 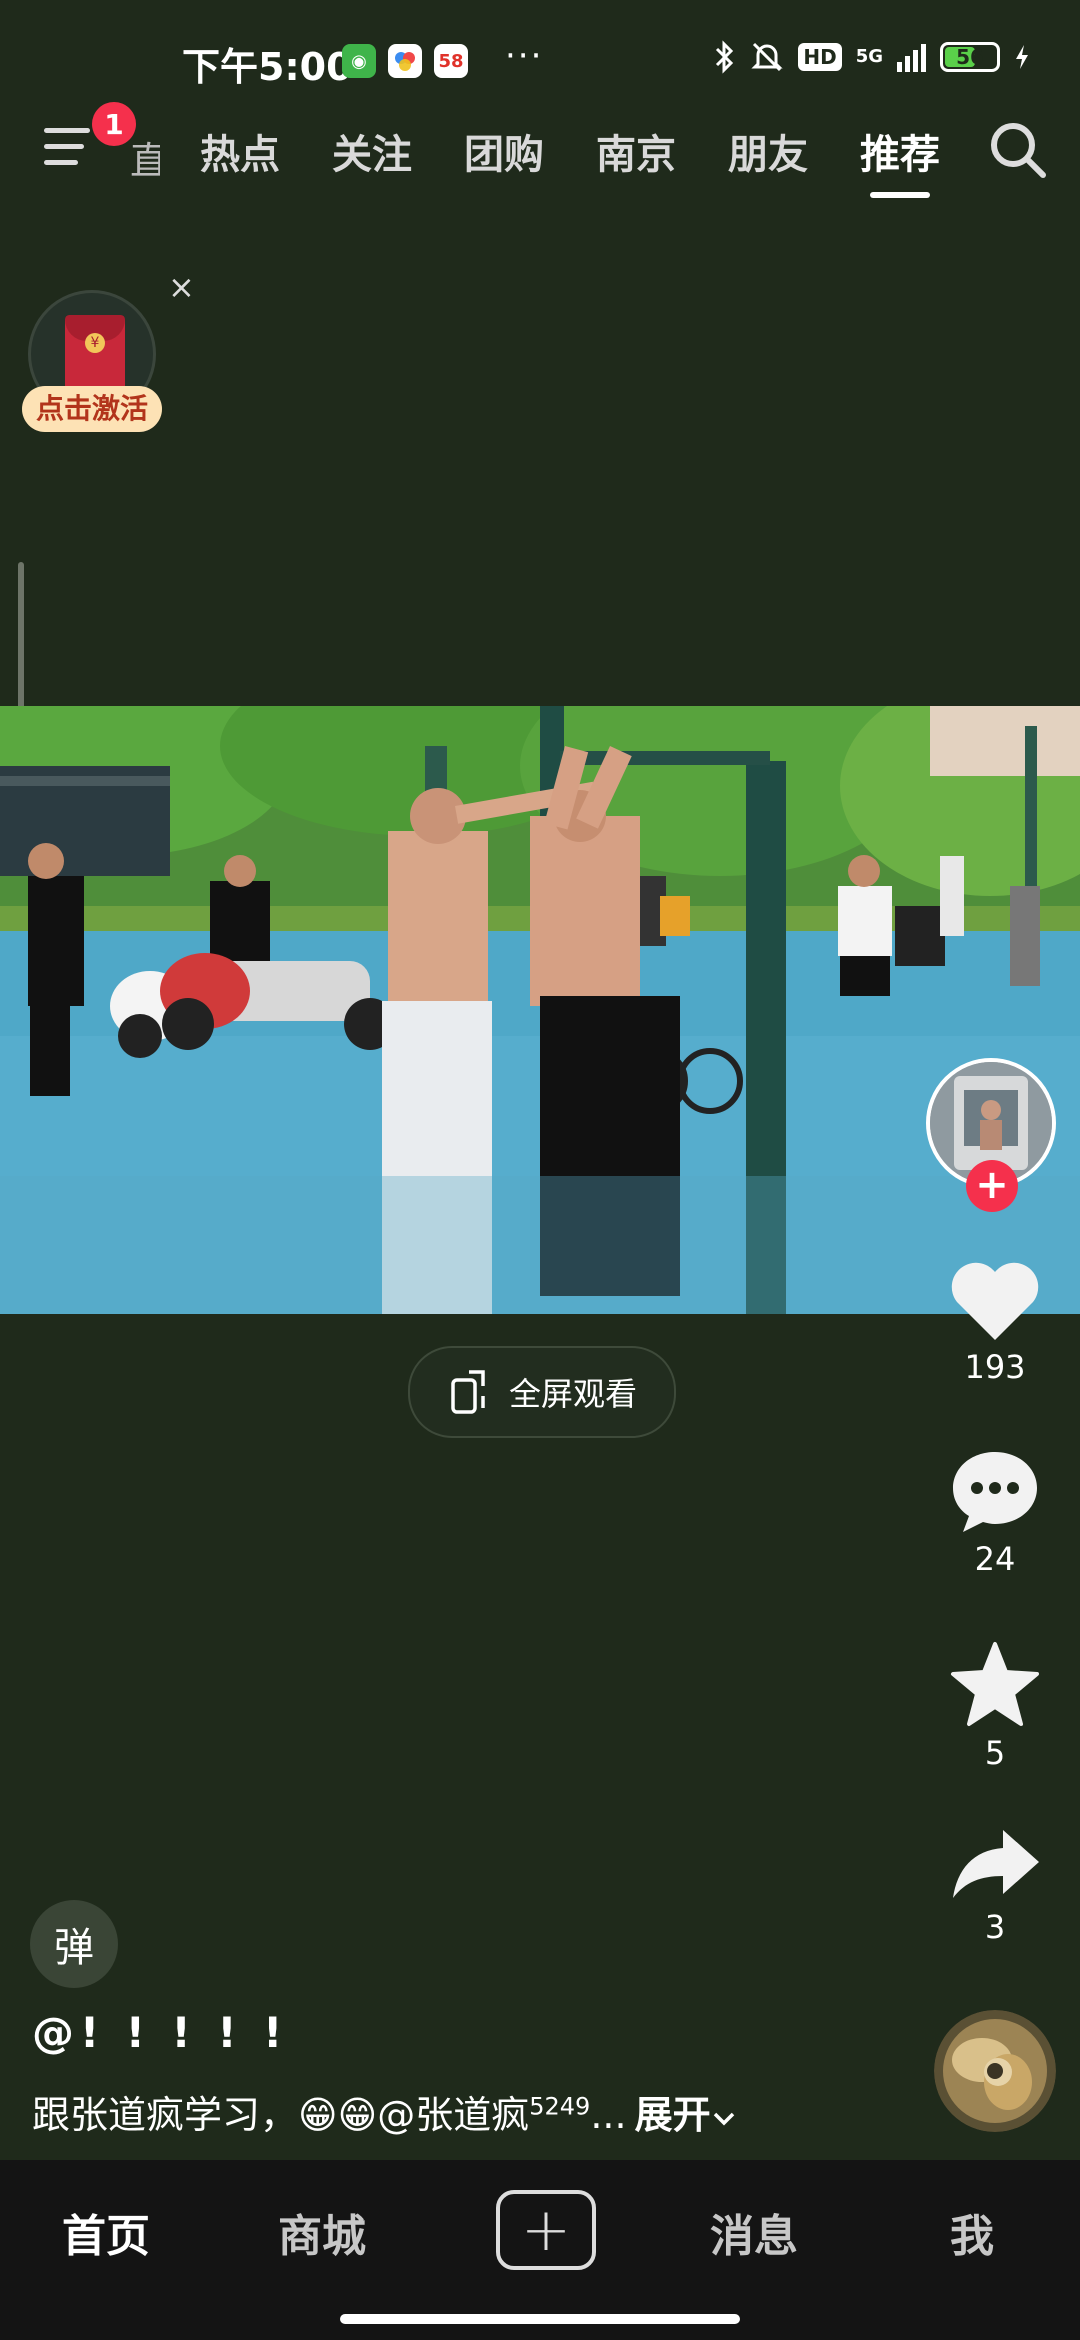 I want to click on caption-author: @! ! ! ! !, so click(x=160, y=2032).